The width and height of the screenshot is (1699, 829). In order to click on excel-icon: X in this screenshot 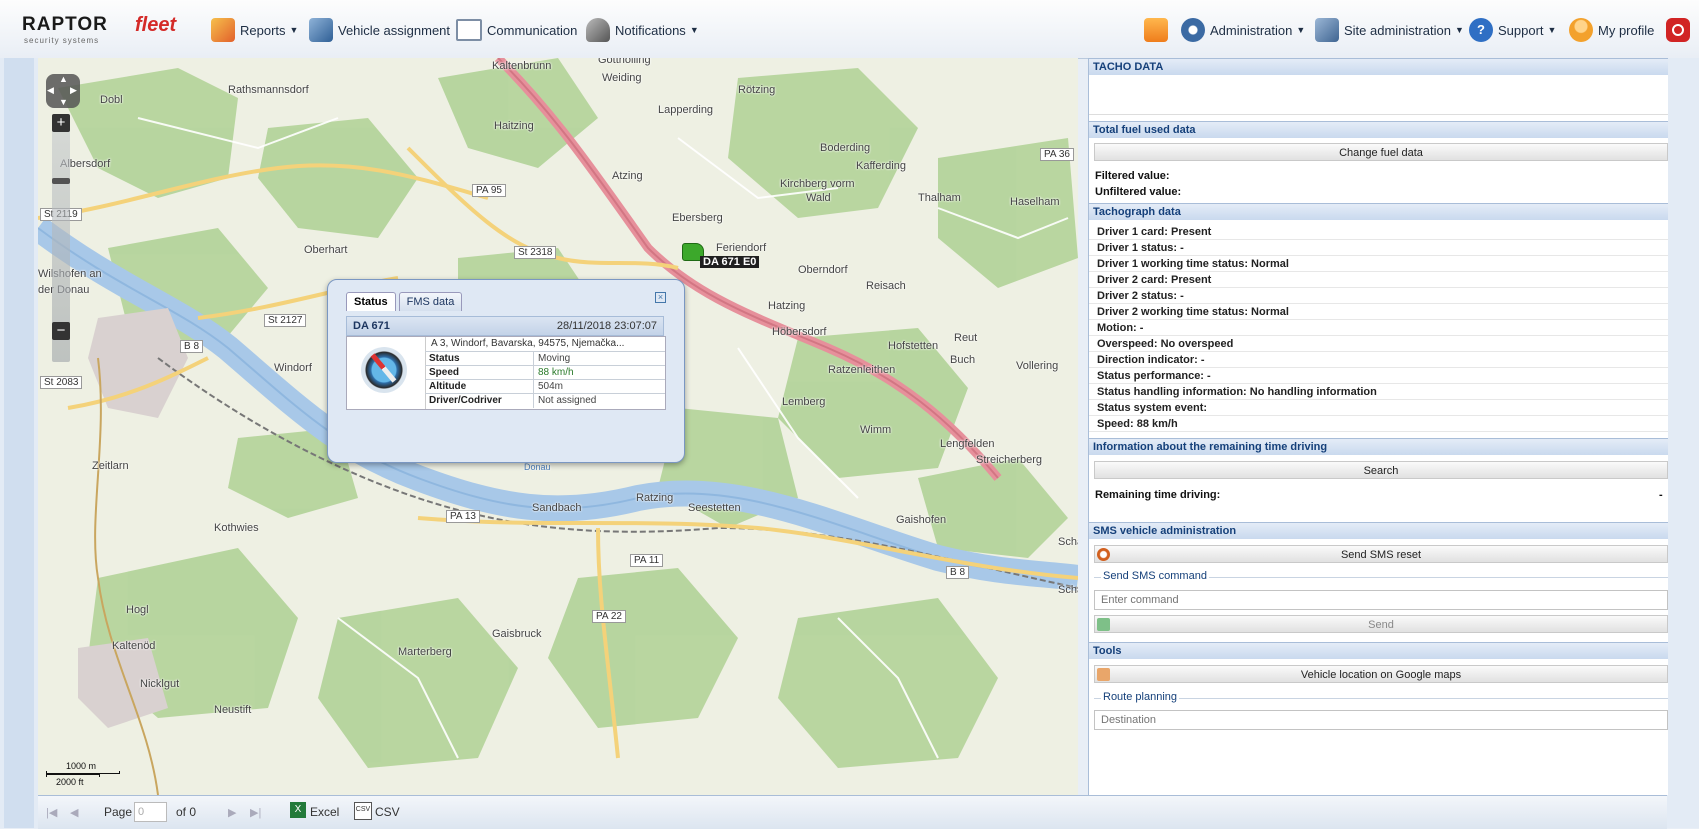, I will do `click(298, 810)`.